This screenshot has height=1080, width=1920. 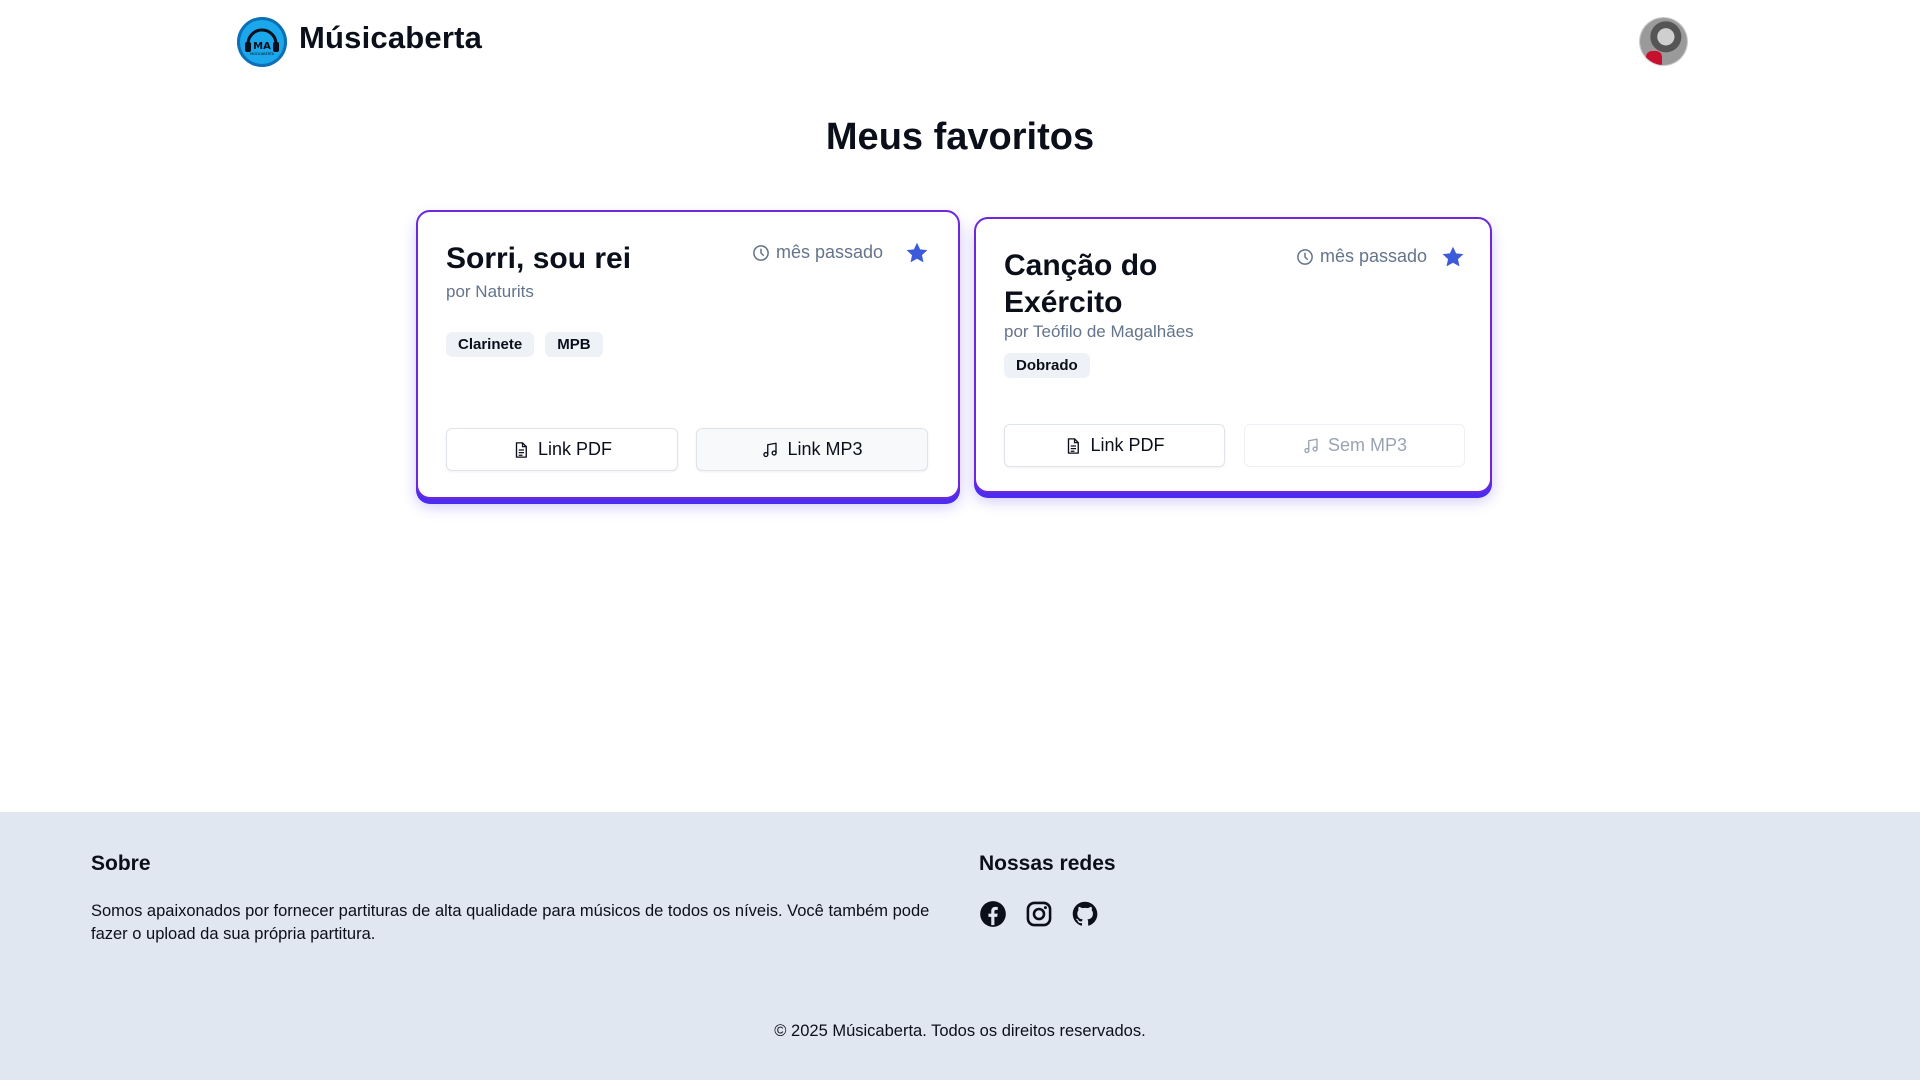 I want to click on brand-name: Músicaberta, so click(x=390, y=38).